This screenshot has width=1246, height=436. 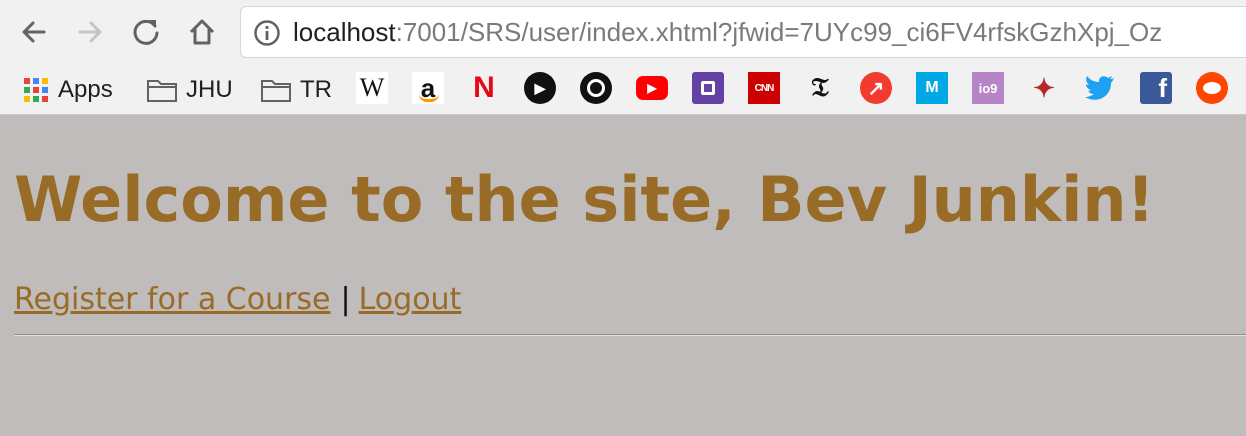 I want to click on url-host: localhost, so click(x=344, y=32).